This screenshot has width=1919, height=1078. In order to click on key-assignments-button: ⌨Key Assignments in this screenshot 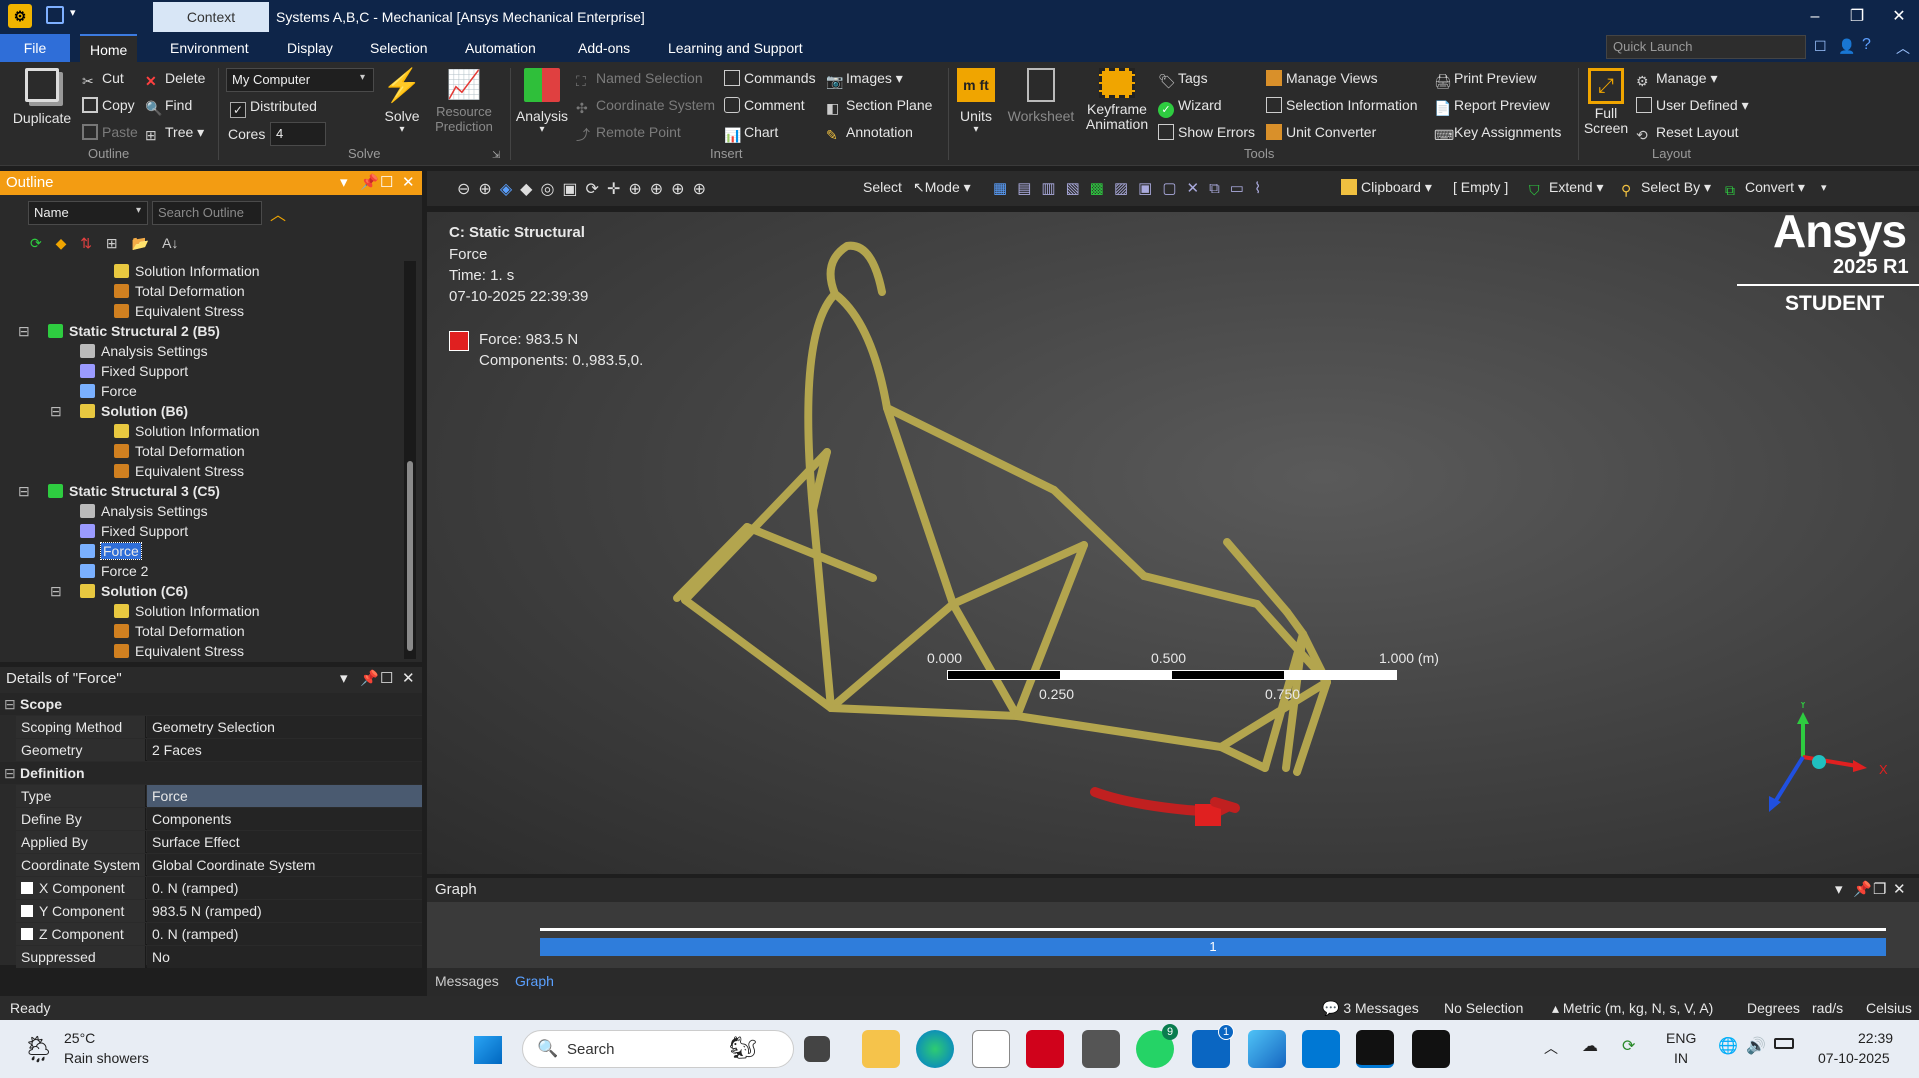, I will do `click(1497, 133)`.